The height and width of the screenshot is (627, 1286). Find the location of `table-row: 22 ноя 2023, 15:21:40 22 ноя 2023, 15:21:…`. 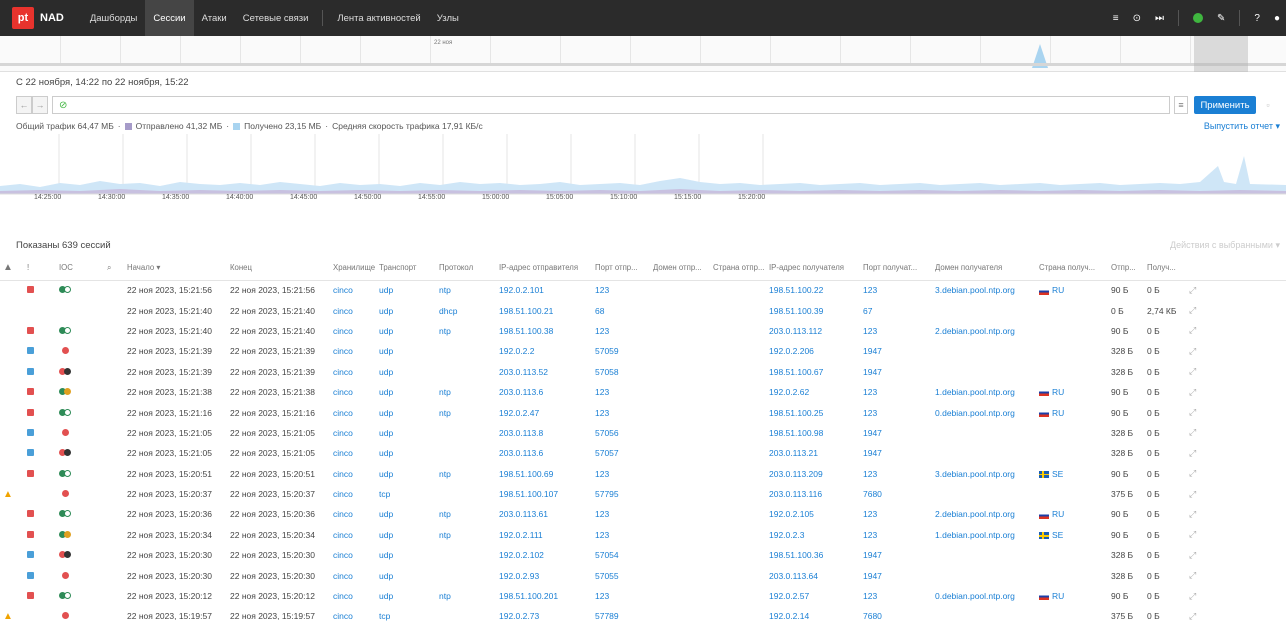

table-row: 22 ноя 2023, 15:21:40 22 ноя 2023, 15:21:… is located at coordinates (643, 310).